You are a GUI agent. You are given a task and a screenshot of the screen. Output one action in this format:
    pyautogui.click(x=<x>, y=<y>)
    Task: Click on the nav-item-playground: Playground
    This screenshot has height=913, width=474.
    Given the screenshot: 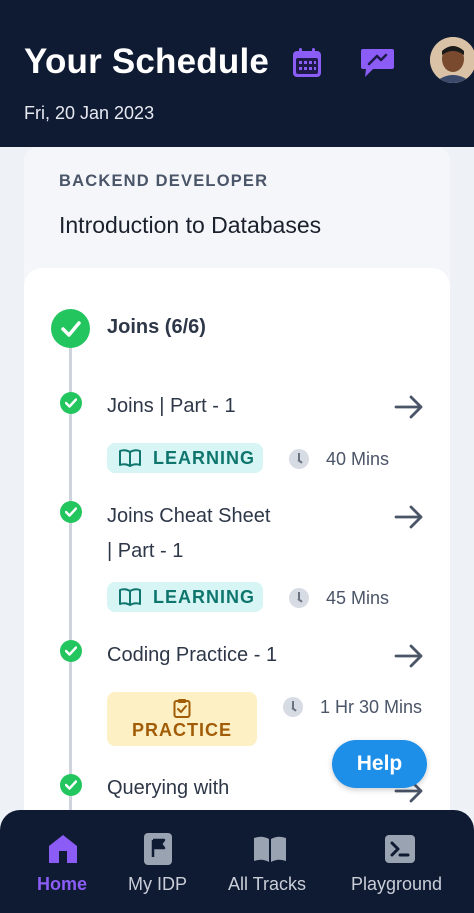 What is the action you would take?
    pyautogui.click(x=400, y=861)
    